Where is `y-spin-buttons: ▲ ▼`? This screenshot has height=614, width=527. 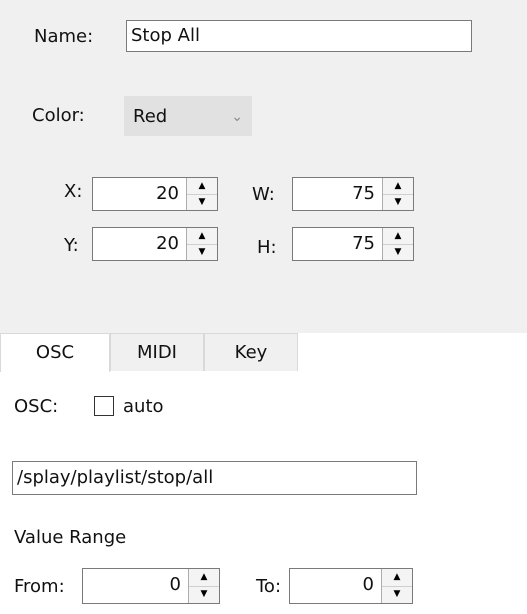
y-spin-buttons: ▲ ▼ is located at coordinates (201, 244).